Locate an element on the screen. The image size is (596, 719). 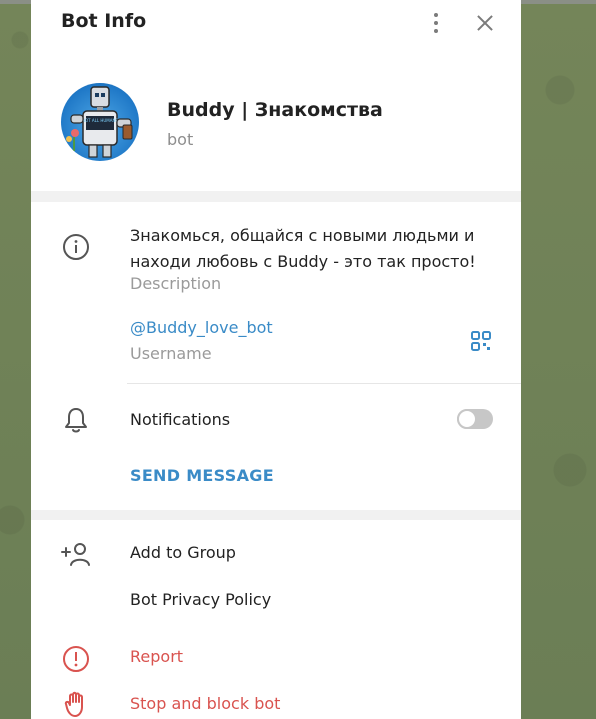
bot-subtitle: bot is located at coordinates (180, 139).